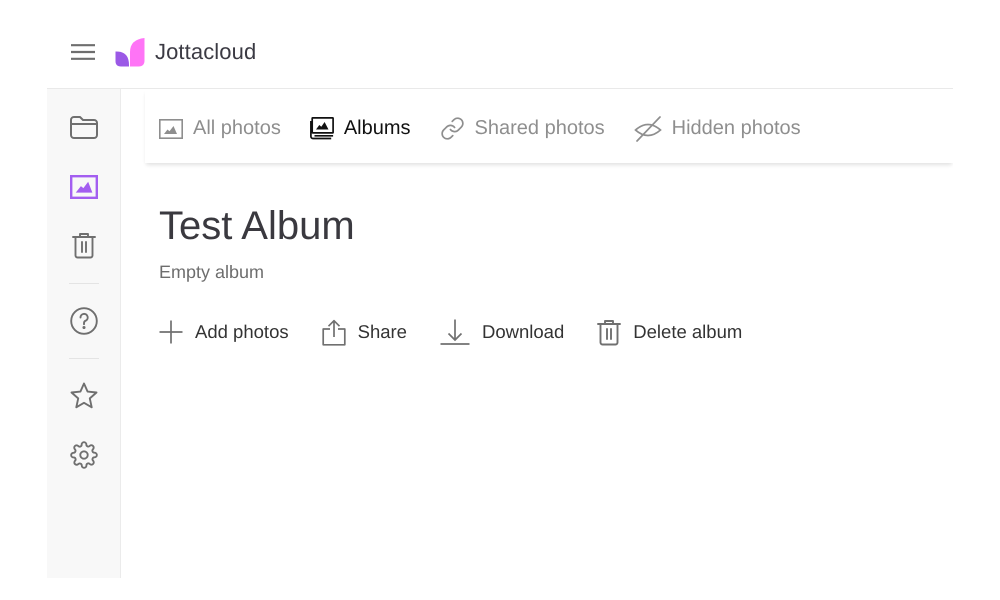  What do you see at coordinates (502, 332) in the screenshot?
I see `download-button: Download` at bounding box center [502, 332].